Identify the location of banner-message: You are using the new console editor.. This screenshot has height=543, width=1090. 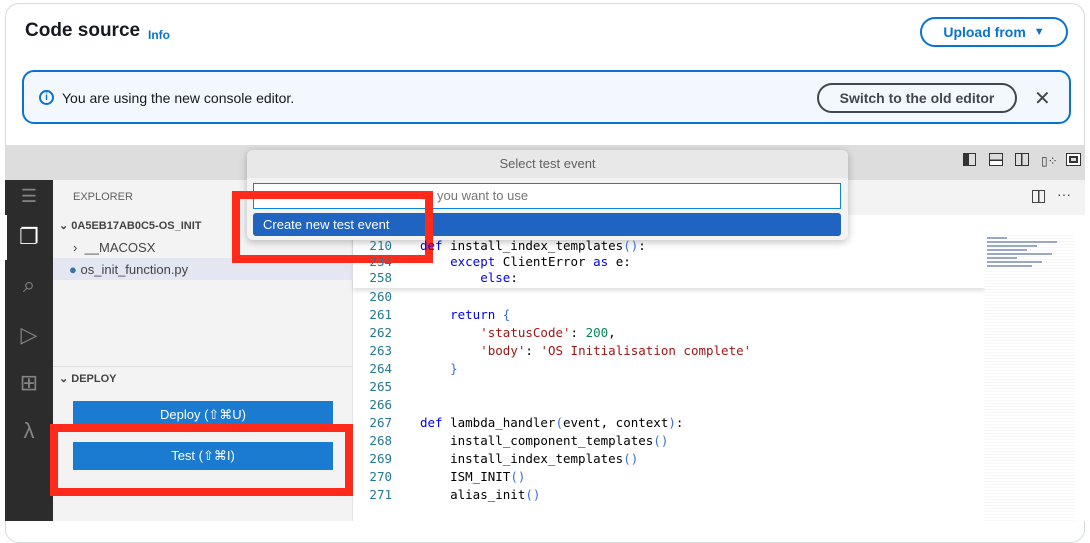
(178, 98).